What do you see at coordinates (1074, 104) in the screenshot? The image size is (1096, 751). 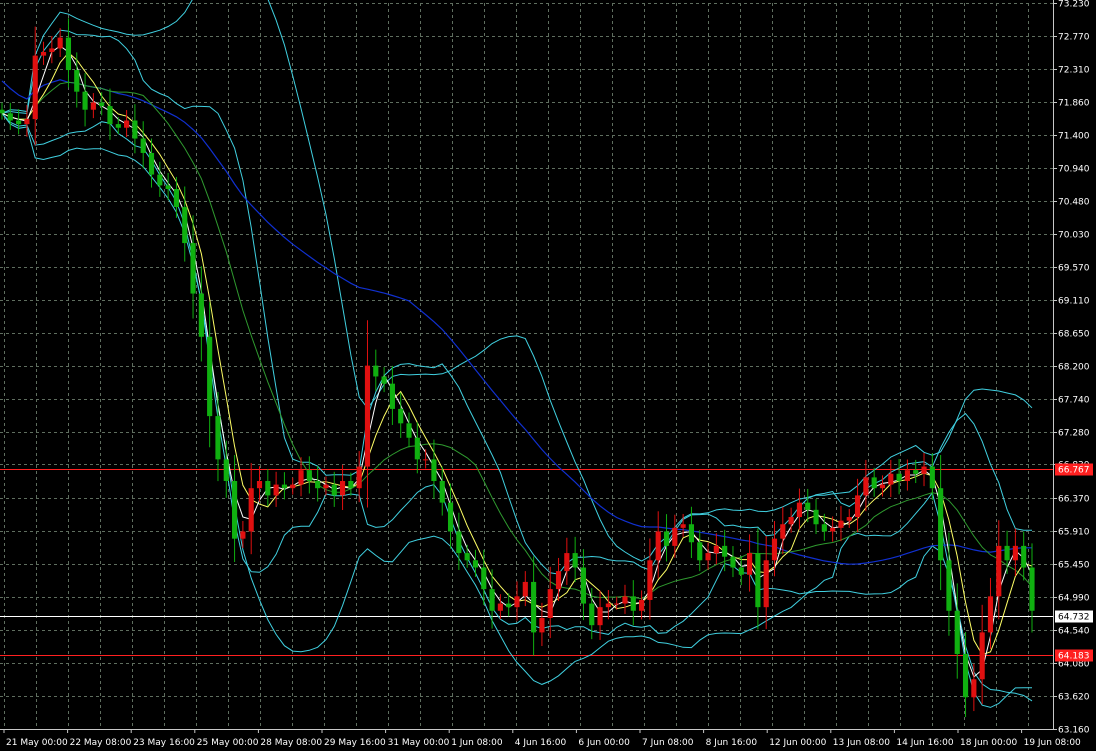 I see `price-tick-label: 71.860` at bounding box center [1074, 104].